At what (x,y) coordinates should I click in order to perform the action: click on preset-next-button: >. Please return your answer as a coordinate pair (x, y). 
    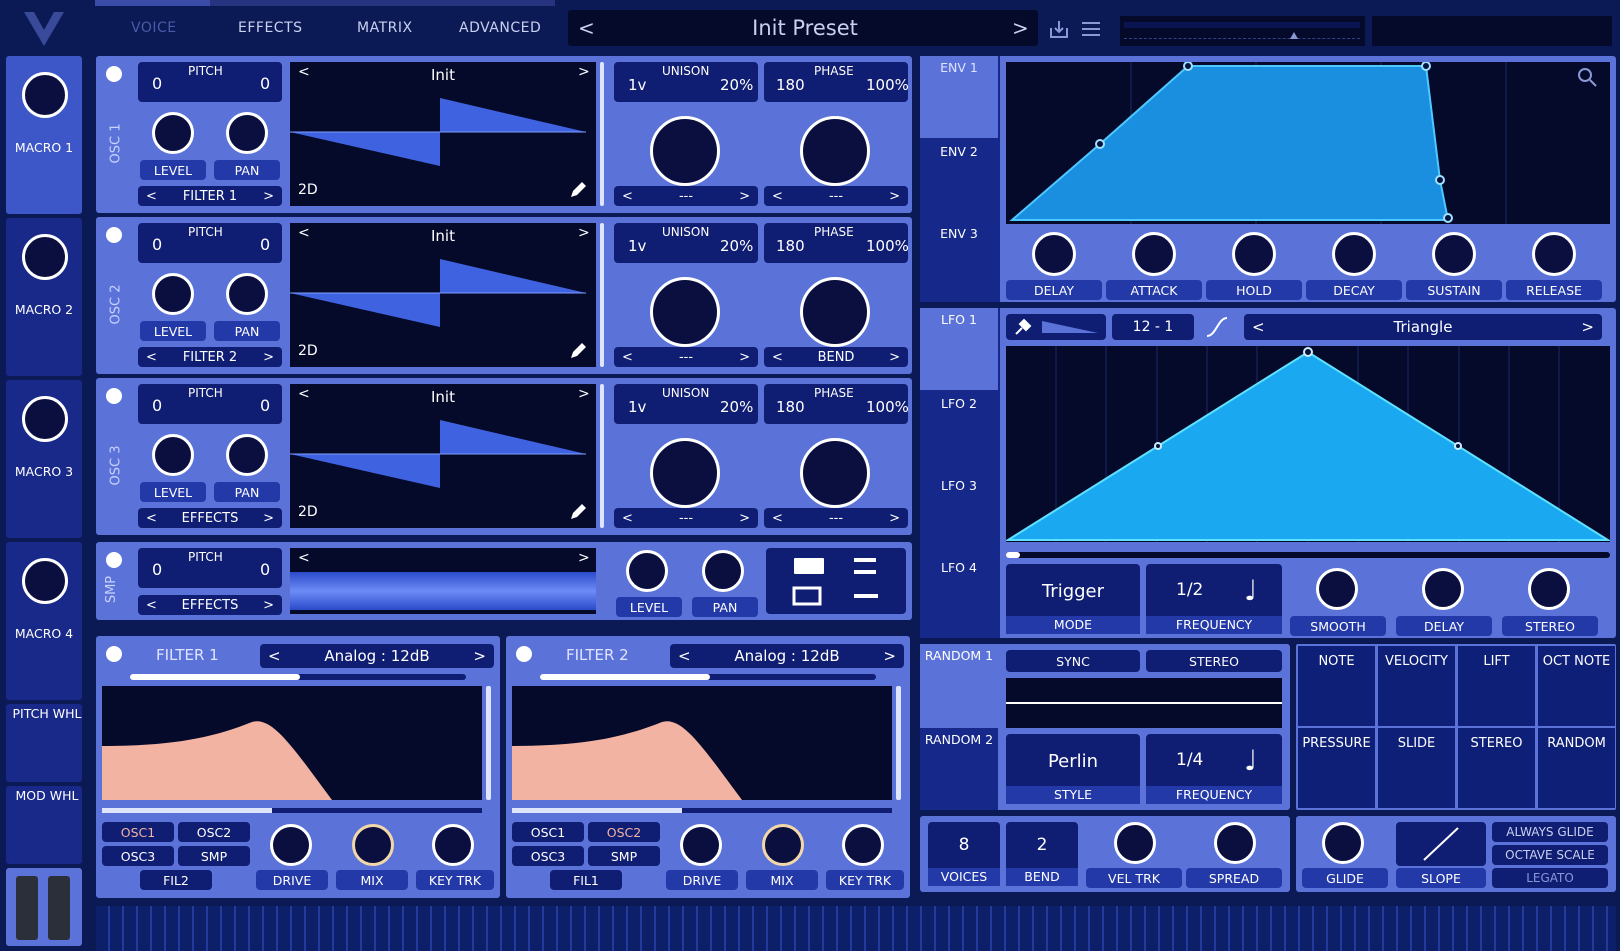
    Looking at the image, I should click on (1020, 28).